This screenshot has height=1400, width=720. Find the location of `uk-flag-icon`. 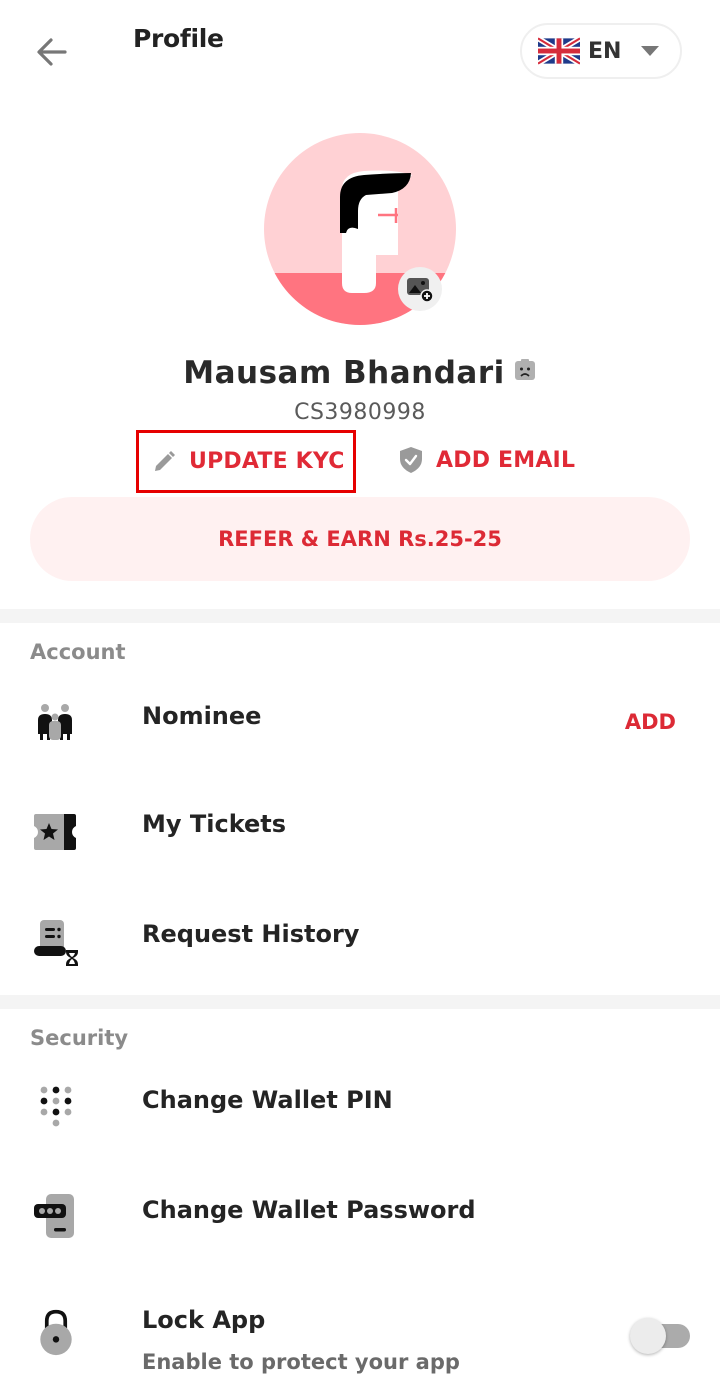

uk-flag-icon is located at coordinates (559, 51).